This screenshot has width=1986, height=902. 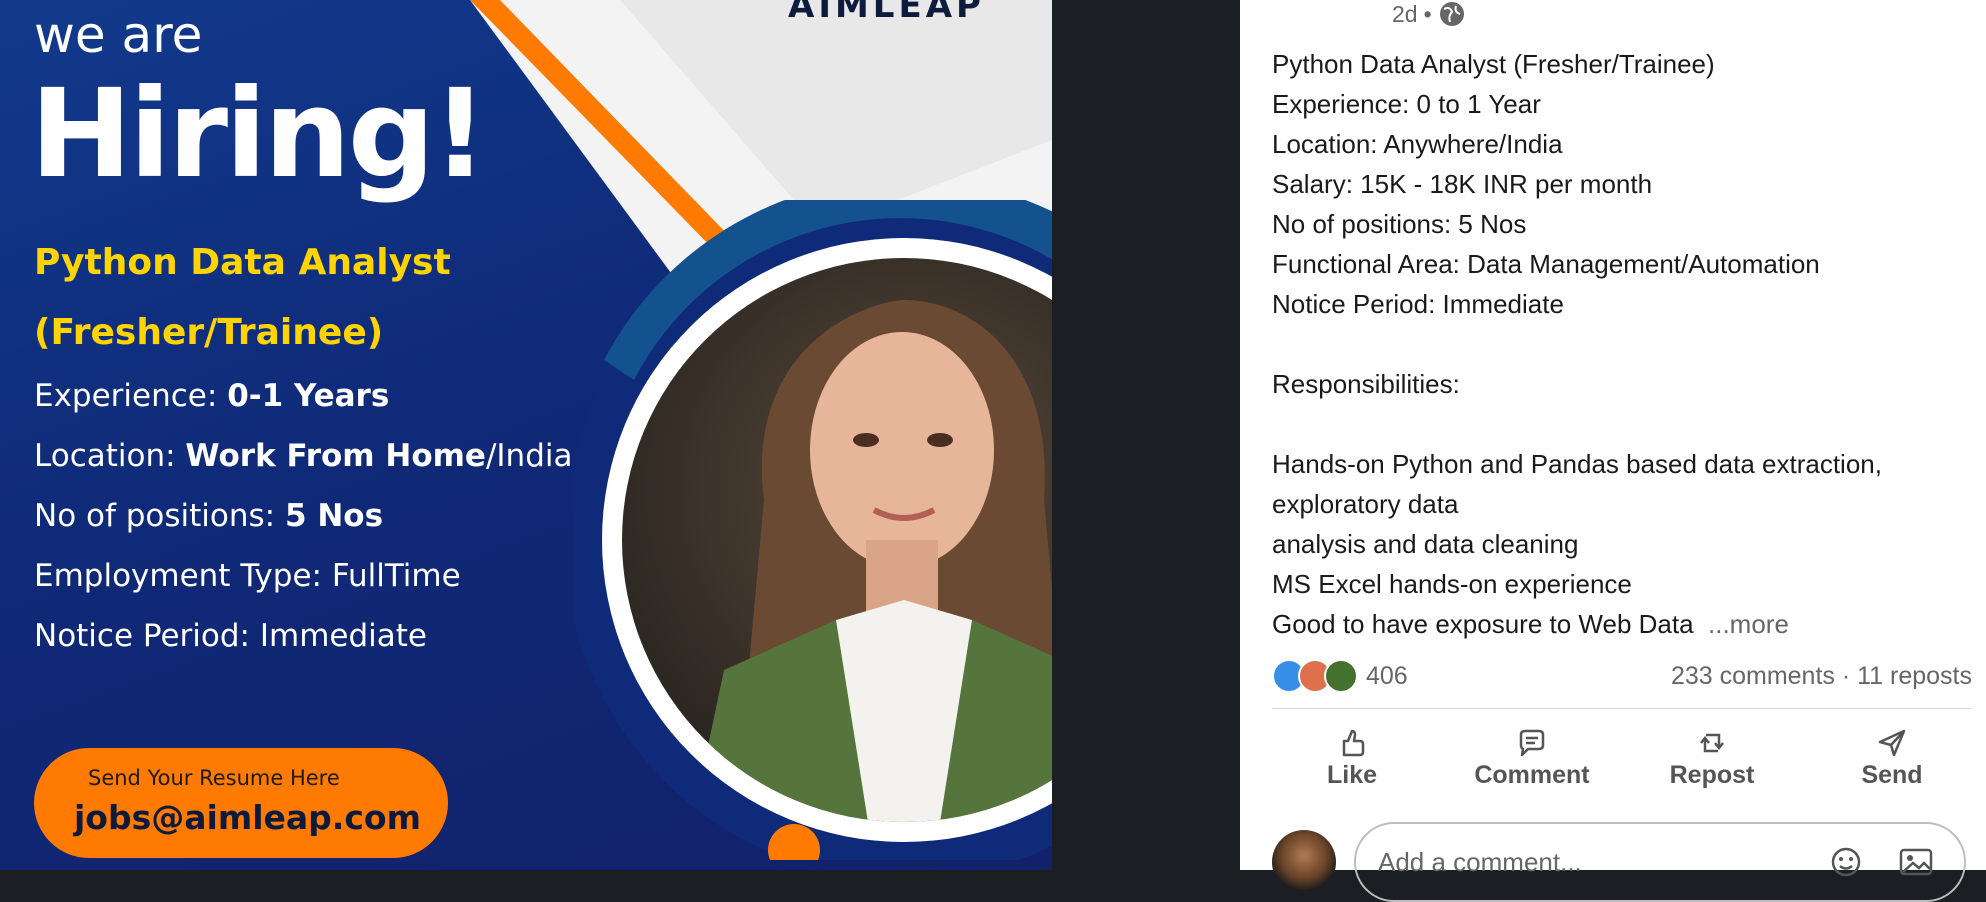 What do you see at coordinates (1846, 862) in the screenshot?
I see `emoji-icon` at bounding box center [1846, 862].